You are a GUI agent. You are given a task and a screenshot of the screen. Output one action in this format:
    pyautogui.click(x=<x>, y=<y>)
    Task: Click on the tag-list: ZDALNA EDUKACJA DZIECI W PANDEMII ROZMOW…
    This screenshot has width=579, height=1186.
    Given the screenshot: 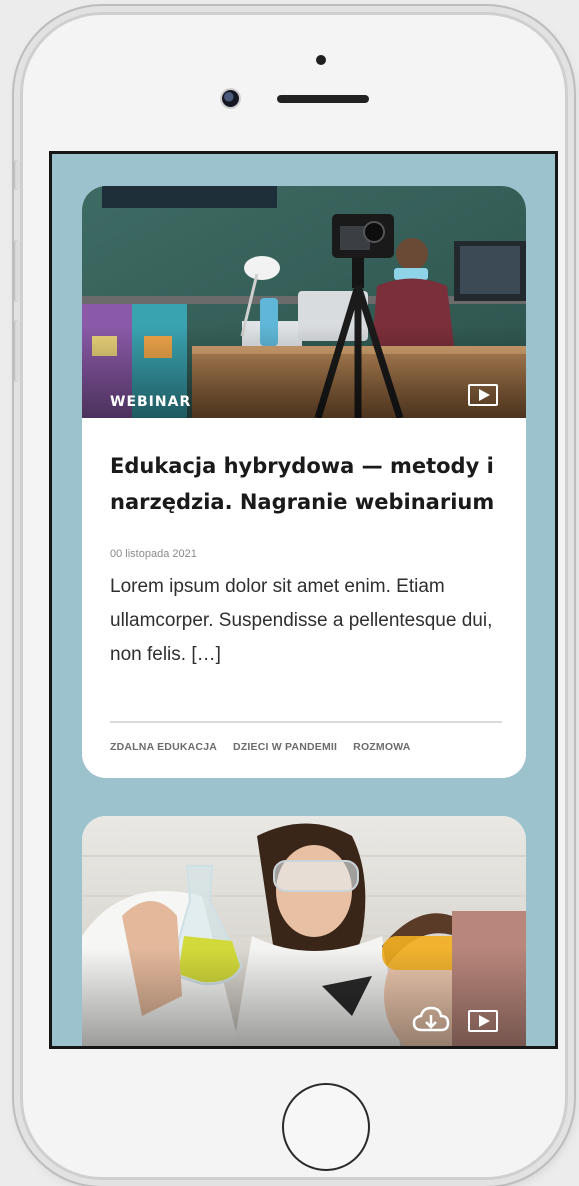 What is the action you would take?
    pyautogui.click(x=260, y=747)
    